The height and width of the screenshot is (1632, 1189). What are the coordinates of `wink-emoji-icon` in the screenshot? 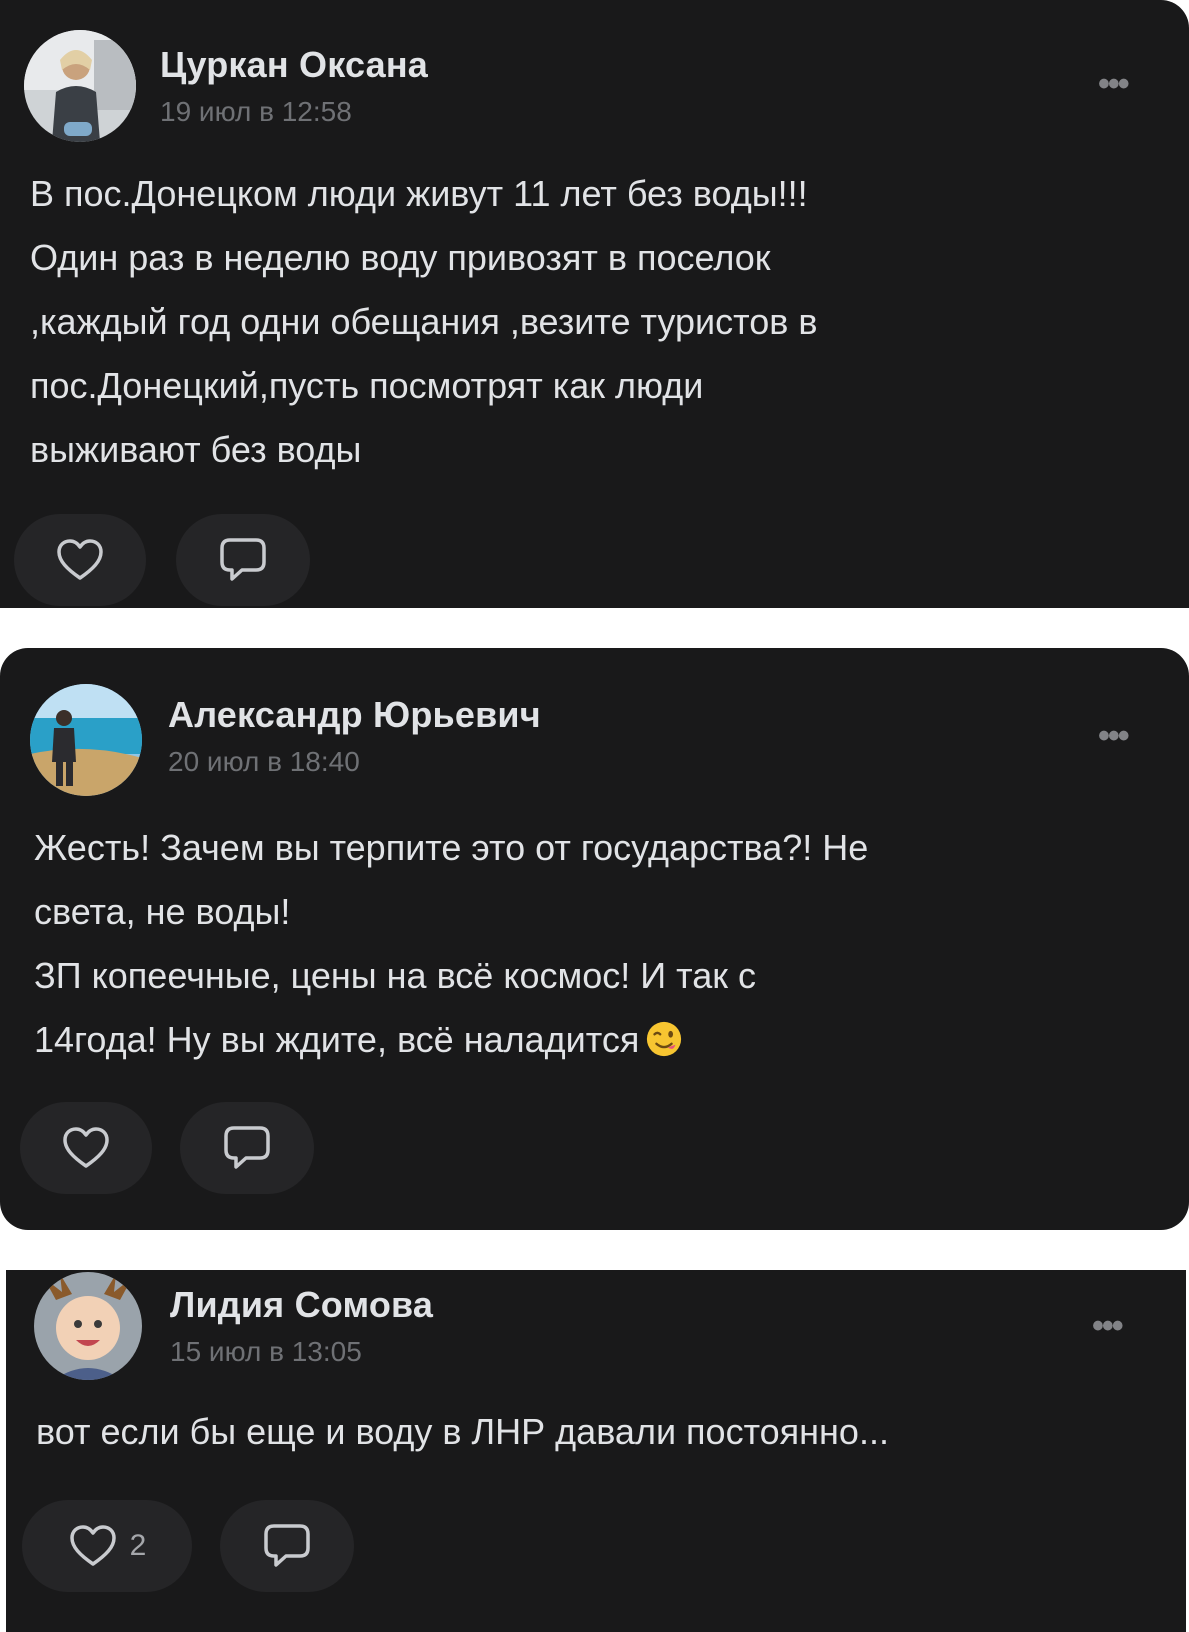 It's located at (664, 1039).